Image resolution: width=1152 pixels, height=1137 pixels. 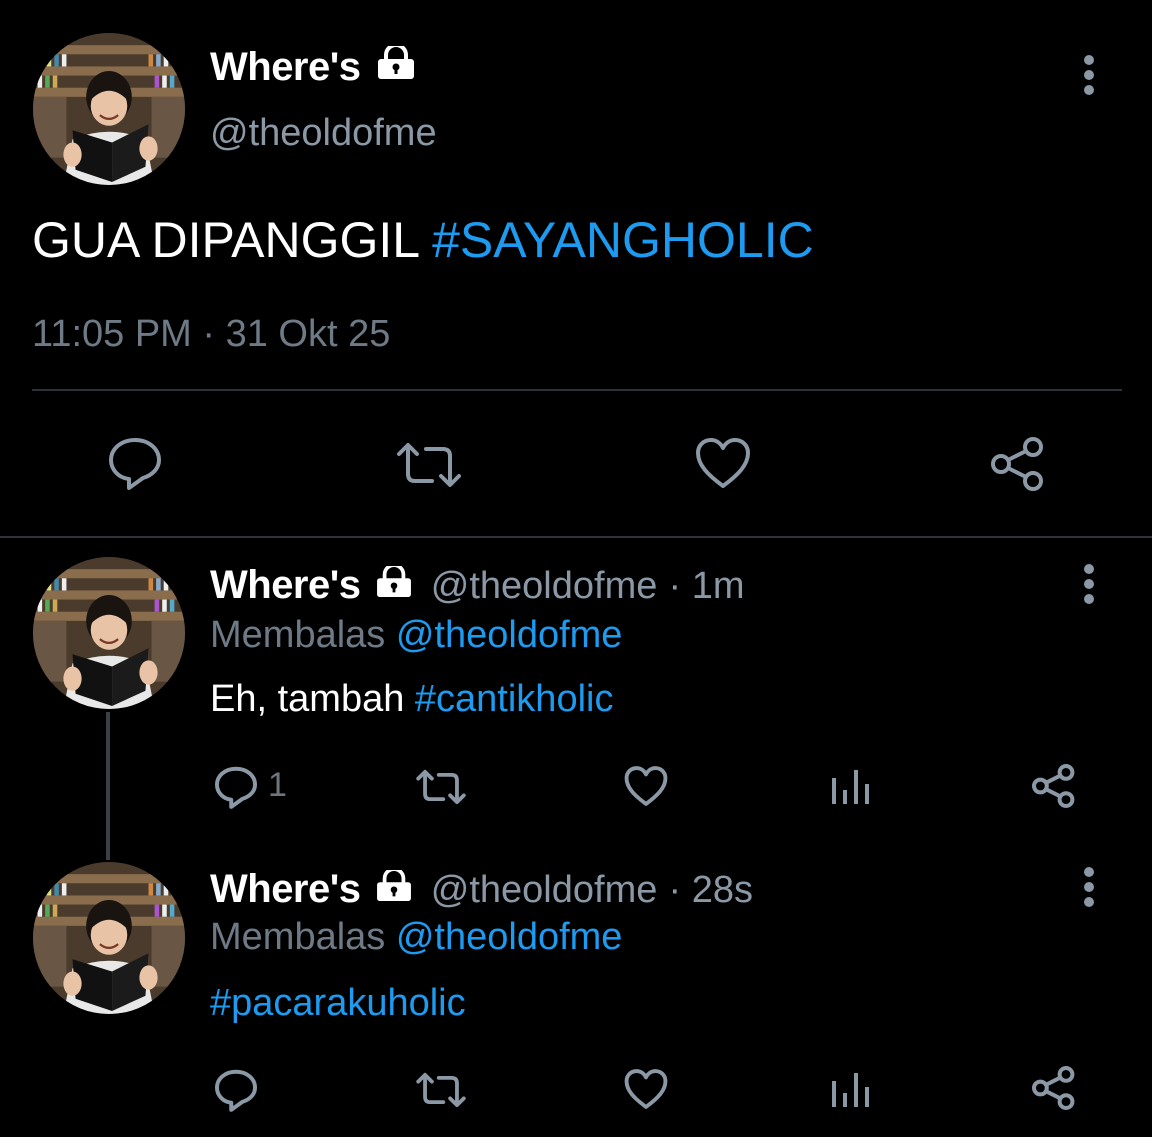 I want to click on hashtag-link: #pacarakuholic, so click(x=338, y=1003).